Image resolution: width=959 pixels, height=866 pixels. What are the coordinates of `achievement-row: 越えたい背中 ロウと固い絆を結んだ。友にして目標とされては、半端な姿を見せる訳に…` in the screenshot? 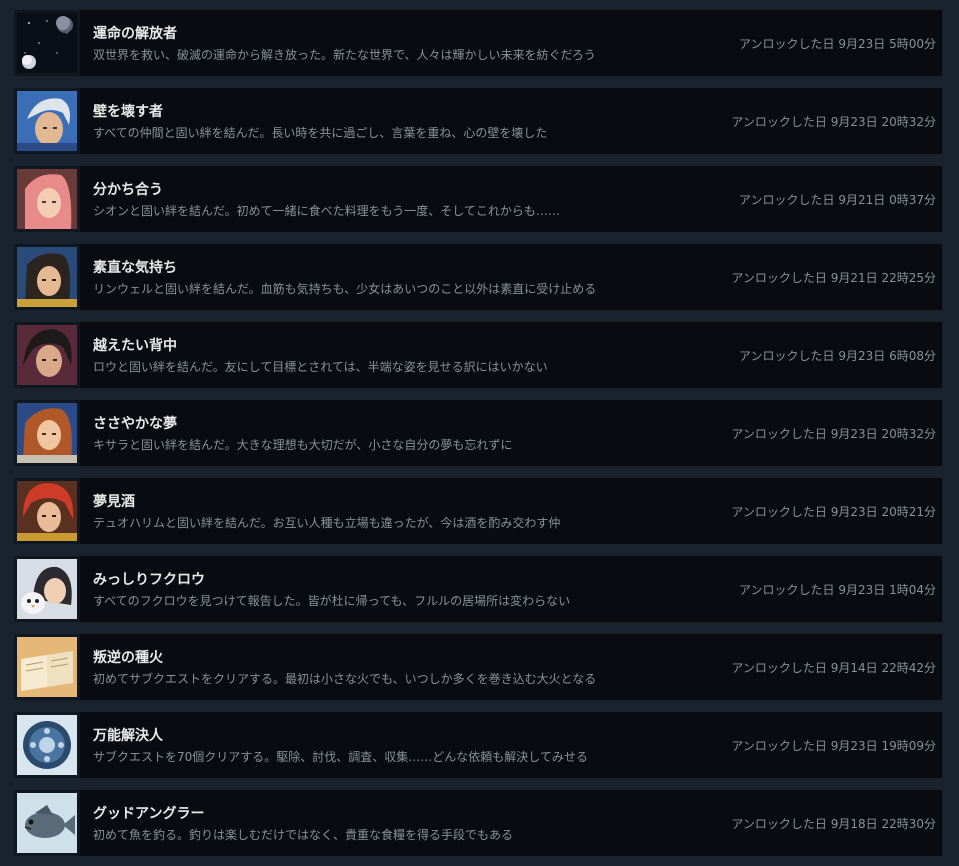 It's located at (478, 355).